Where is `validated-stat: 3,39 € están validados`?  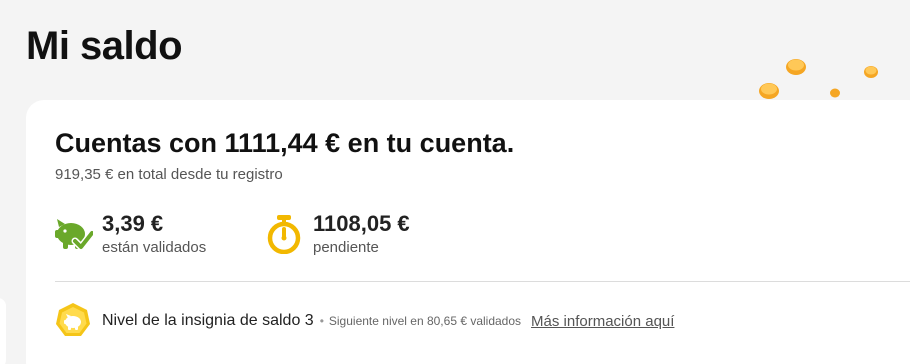 validated-stat: 3,39 € están validados is located at coordinates (129, 234).